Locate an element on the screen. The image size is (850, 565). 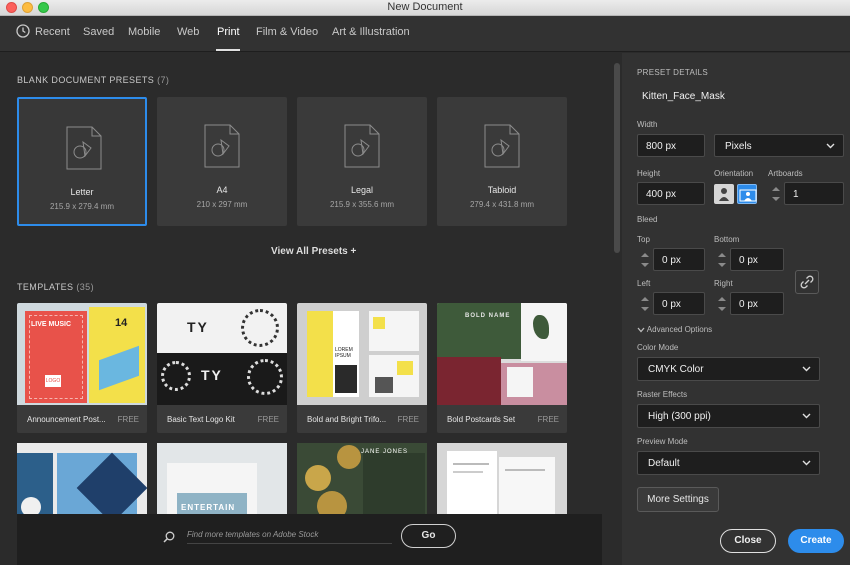
go-button: Go is located at coordinates (428, 536).